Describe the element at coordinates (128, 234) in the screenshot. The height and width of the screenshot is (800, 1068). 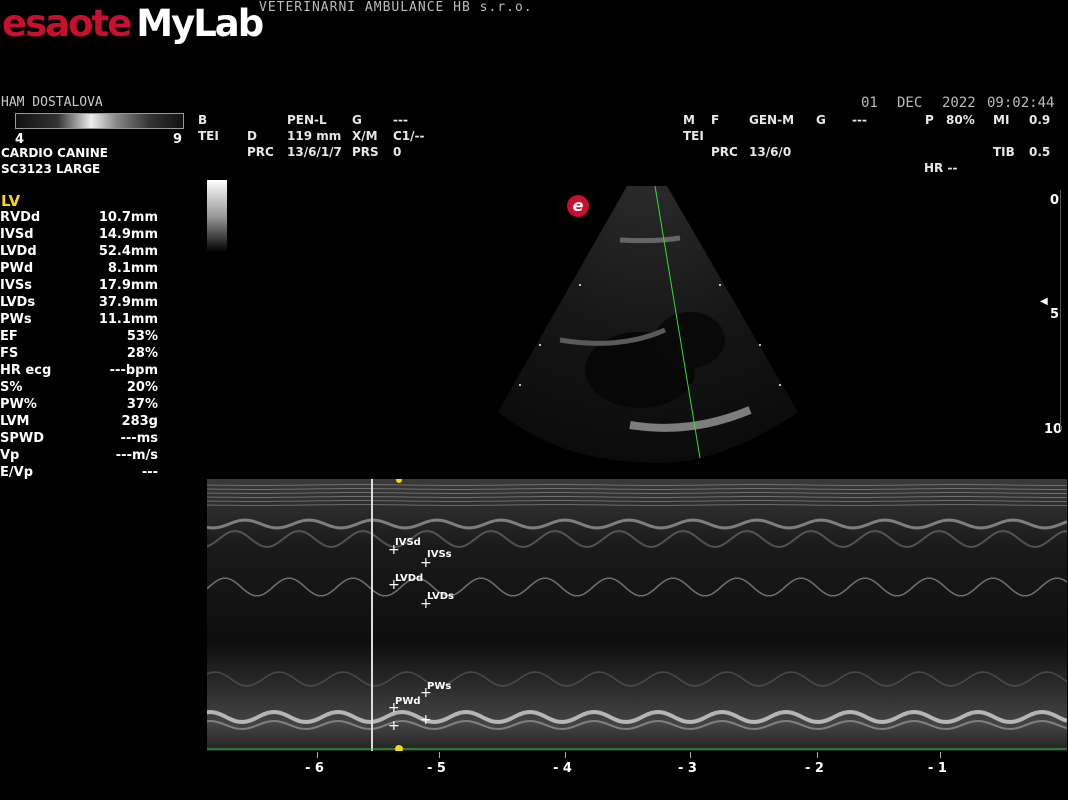
I see `measurement-value: 14.9mm` at that location.